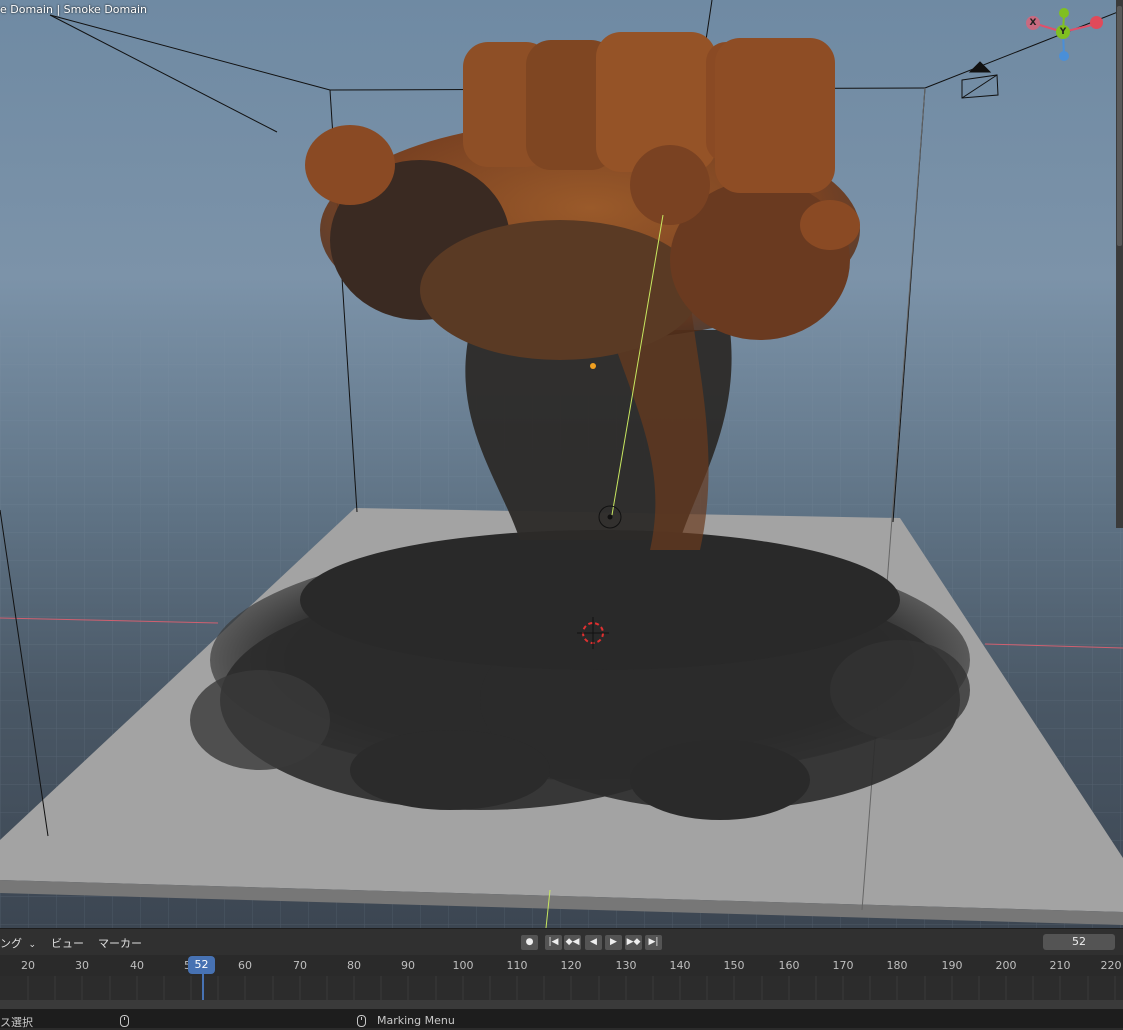 The height and width of the screenshot is (1030, 1123). I want to click on next-keyframe-button: ▶◆, so click(633, 942).